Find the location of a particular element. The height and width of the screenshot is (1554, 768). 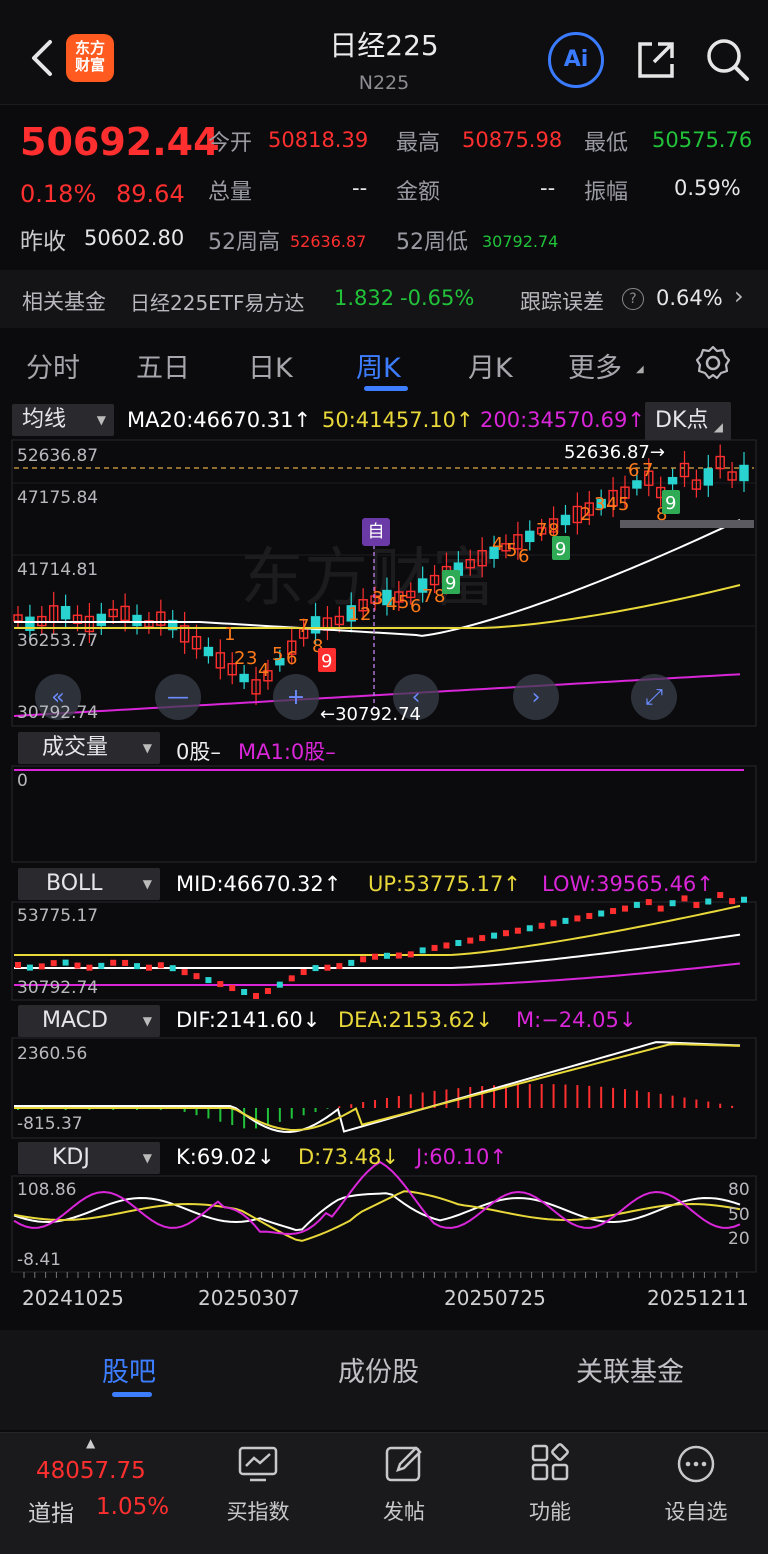

volume-ma-text: MA1:0股– is located at coordinates (287, 752).